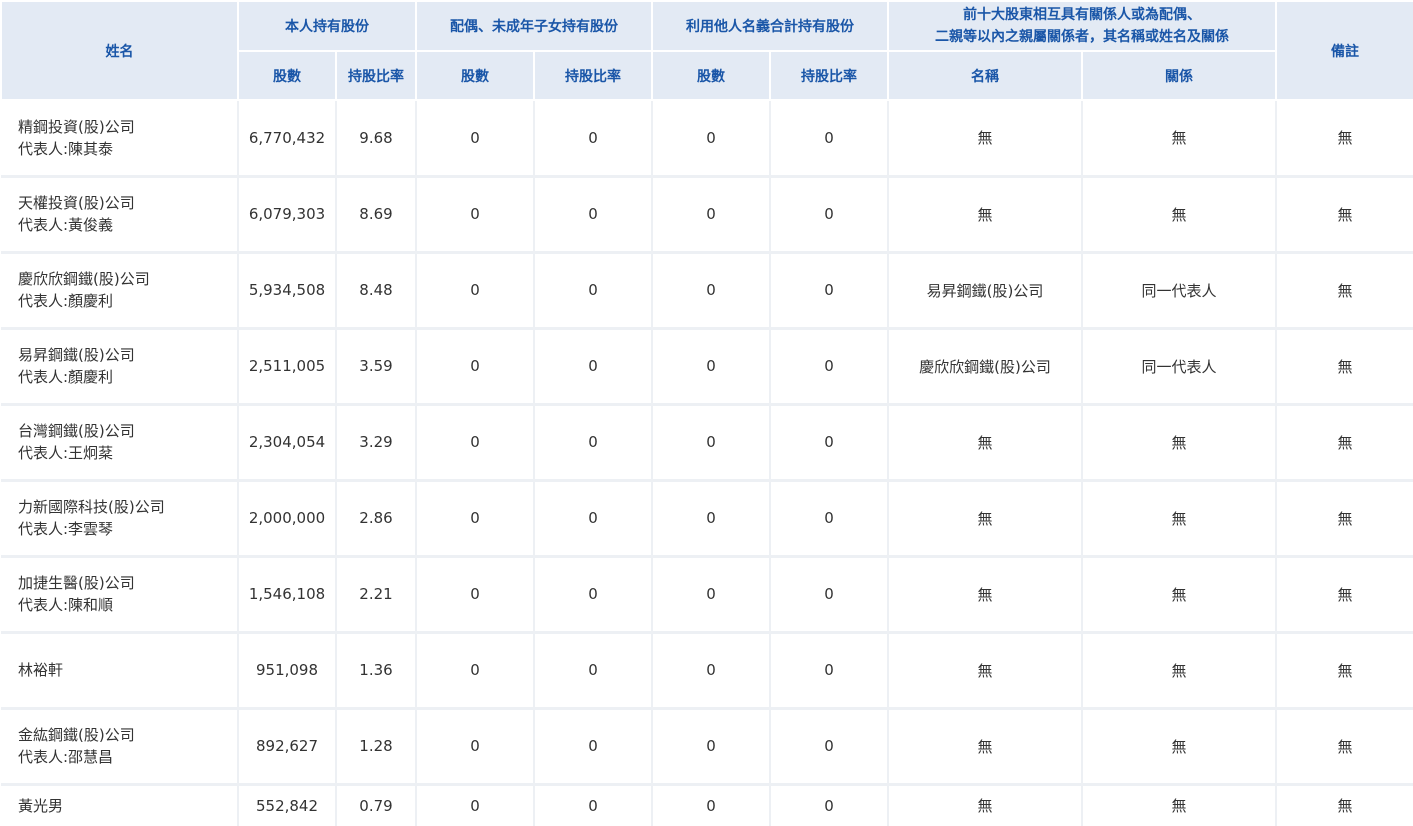  What do you see at coordinates (120, 747) in the screenshot?
I see `shareholder-name-cell: 金紘鋼鐵(股)公司 代表人:邵慧昌` at bounding box center [120, 747].